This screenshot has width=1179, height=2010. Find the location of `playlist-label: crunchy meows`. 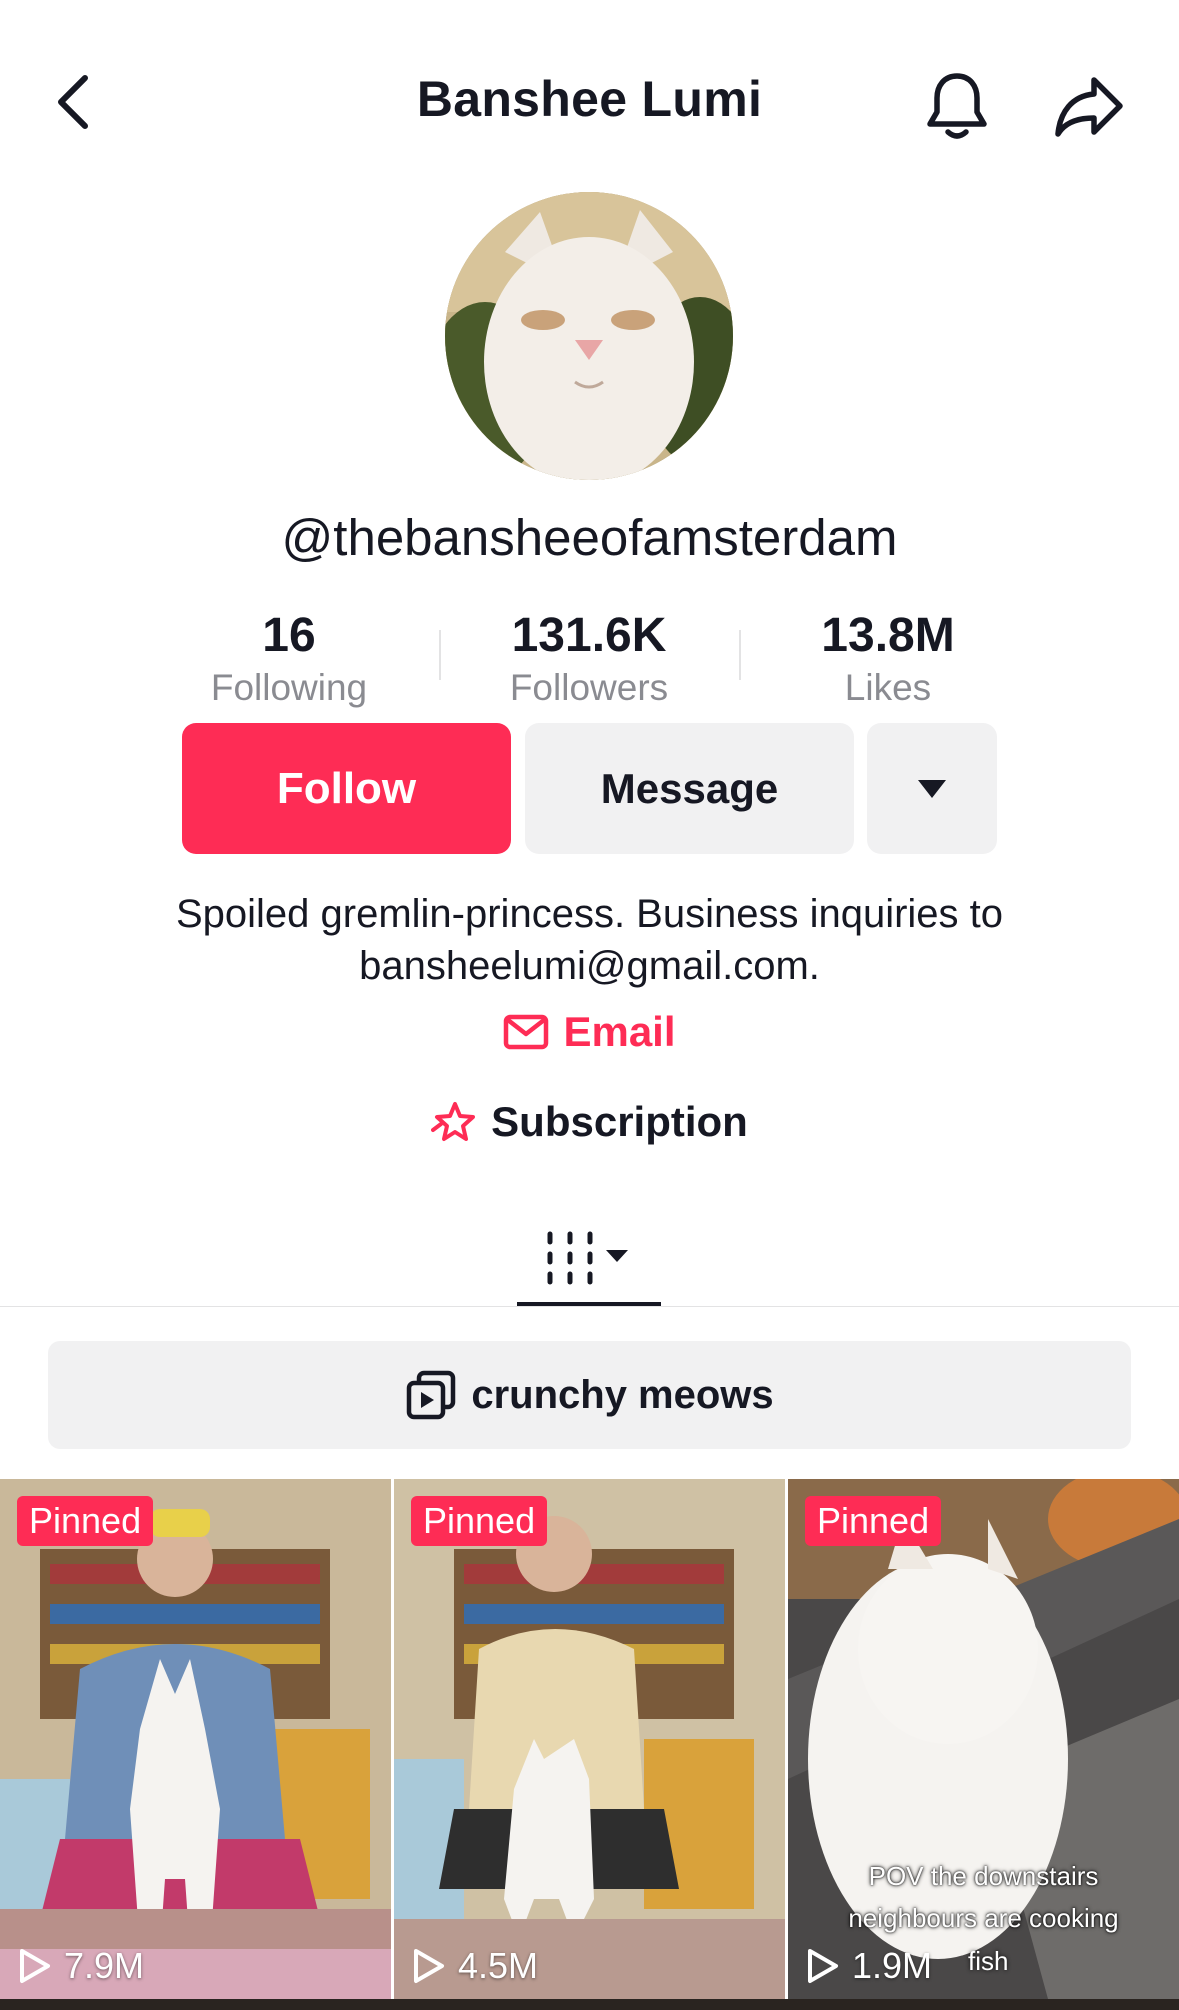

playlist-label: crunchy meows is located at coordinates (622, 1394).